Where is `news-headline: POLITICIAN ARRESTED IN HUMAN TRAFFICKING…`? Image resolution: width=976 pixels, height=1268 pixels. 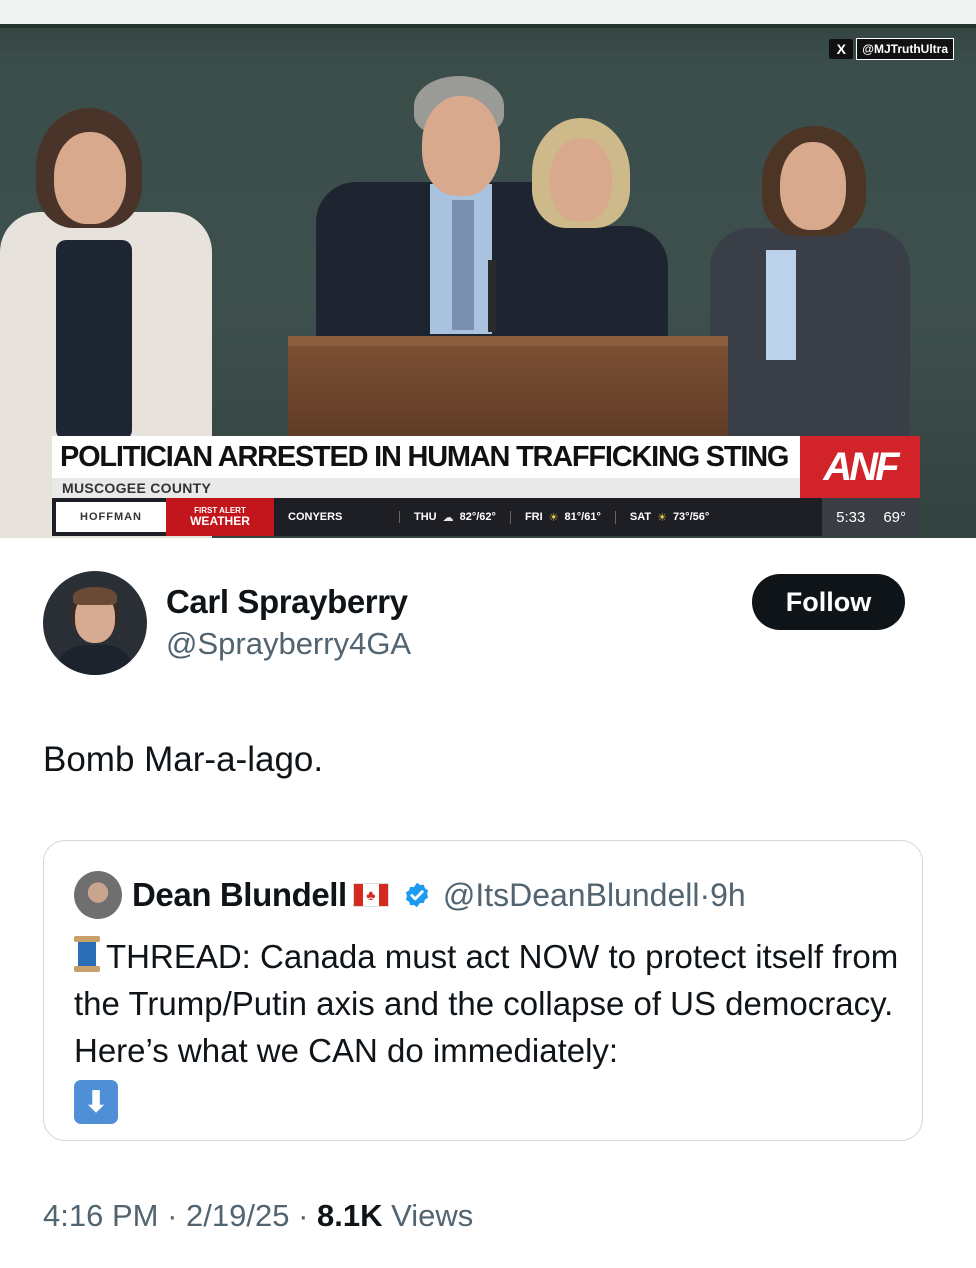 news-headline: POLITICIAN ARRESTED IN HUMAN TRAFFICKING… is located at coordinates (426, 457).